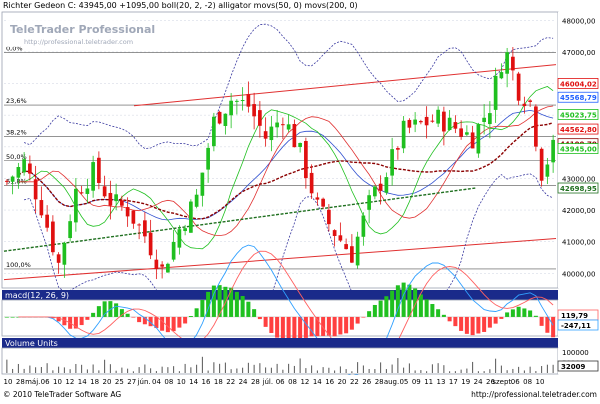 This screenshot has height=404, width=600. I want to click on x-tick-label: 19, so click(465, 382).